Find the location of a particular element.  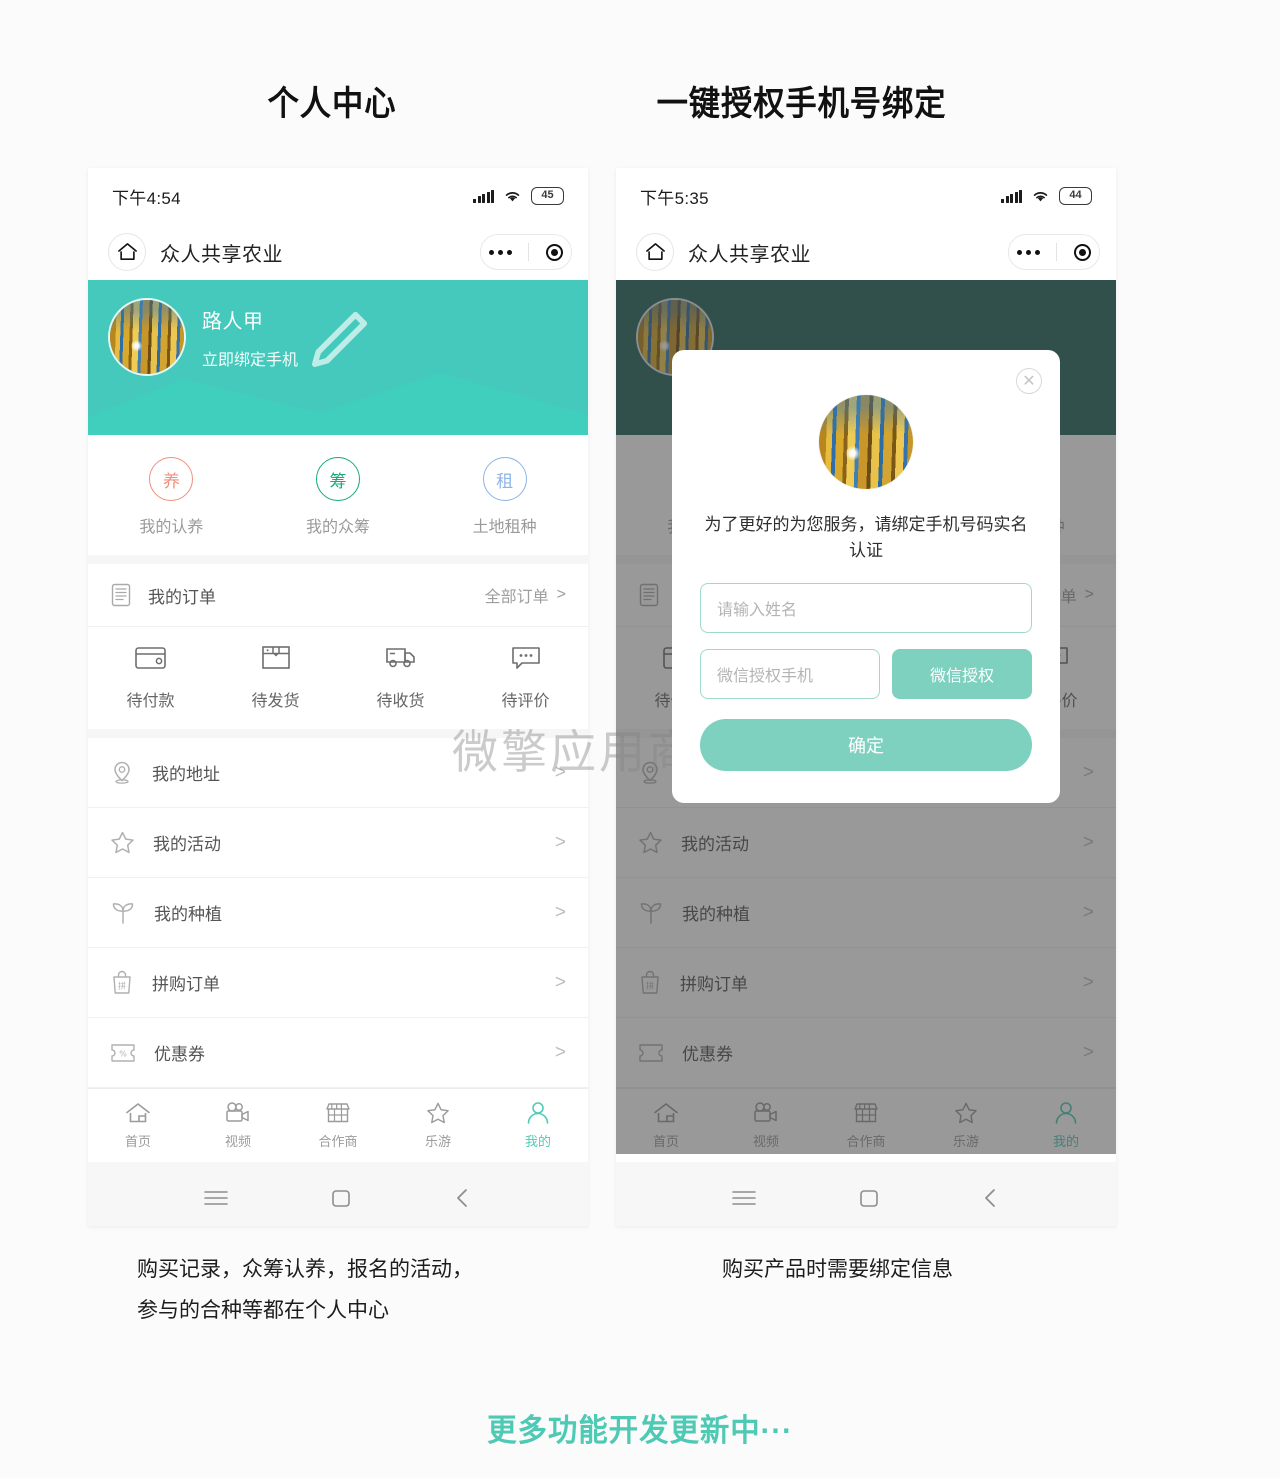

menu-label: 我的活动 is located at coordinates (187, 844).